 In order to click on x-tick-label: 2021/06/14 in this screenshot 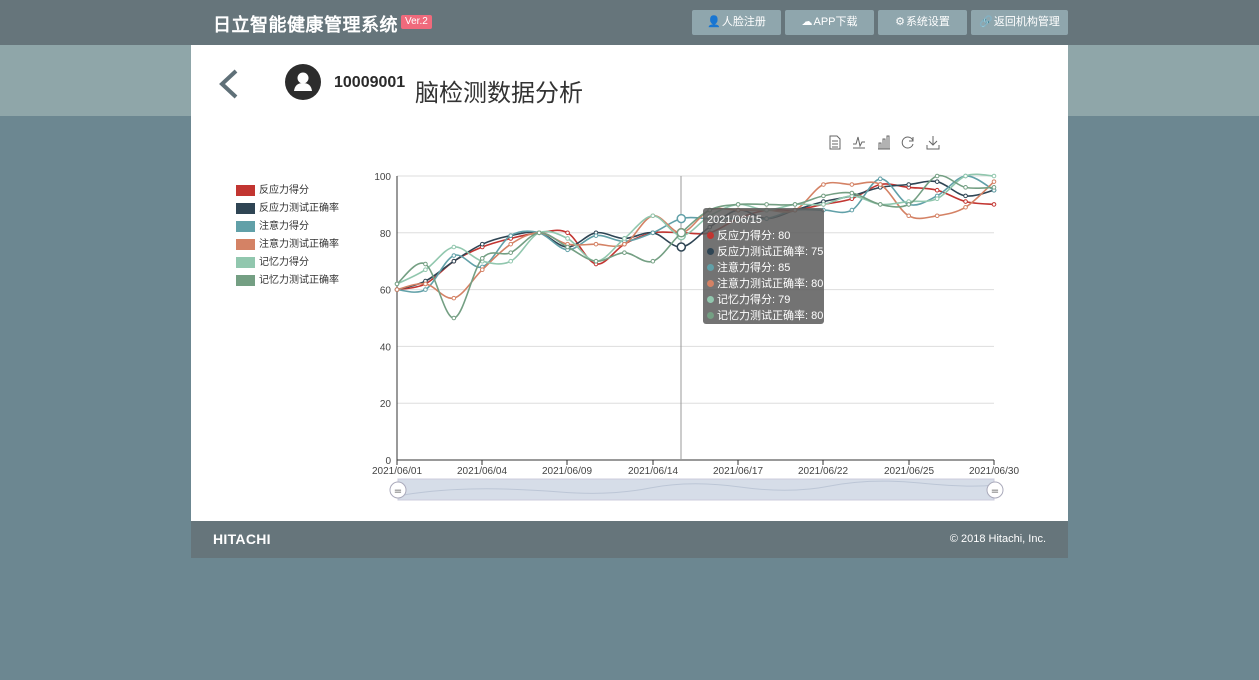, I will do `click(653, 471)`.